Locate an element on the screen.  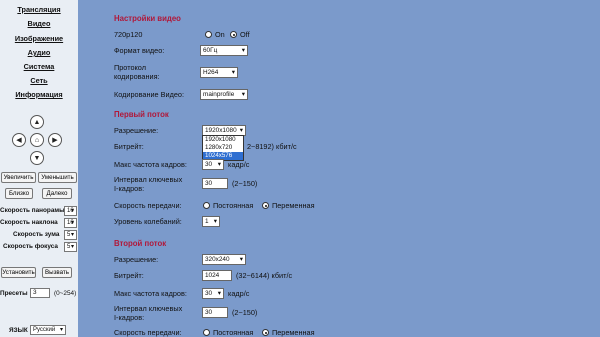
ptz-left-button: ◀ is located at coordinates (19, 140).